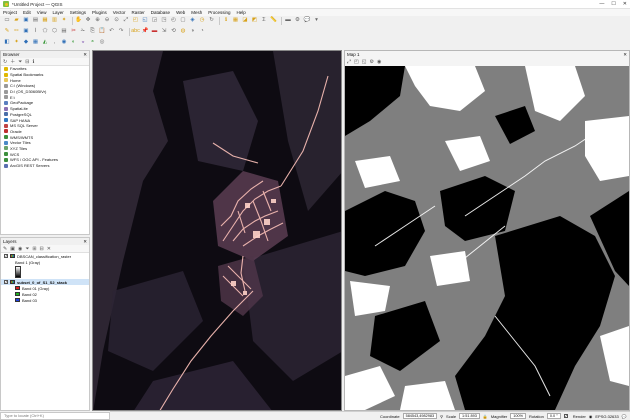 This screenshot has width=630, height=420. Describe the element at coordinates (164, 32) in the screenshot. I see `label-move-icon: ⇲` at that location.